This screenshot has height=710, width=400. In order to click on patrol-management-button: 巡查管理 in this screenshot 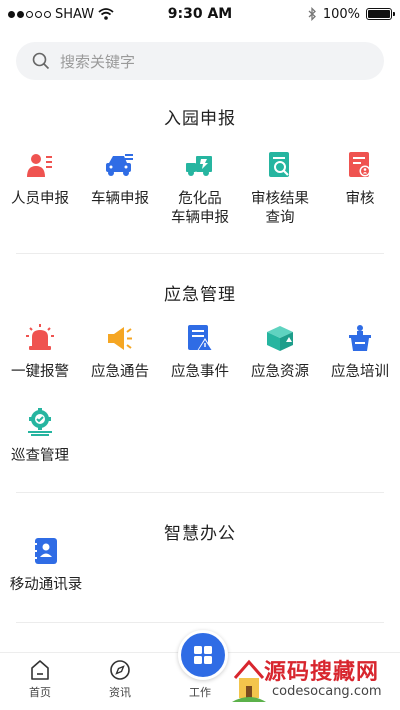, I will do `click(40, 436)`.